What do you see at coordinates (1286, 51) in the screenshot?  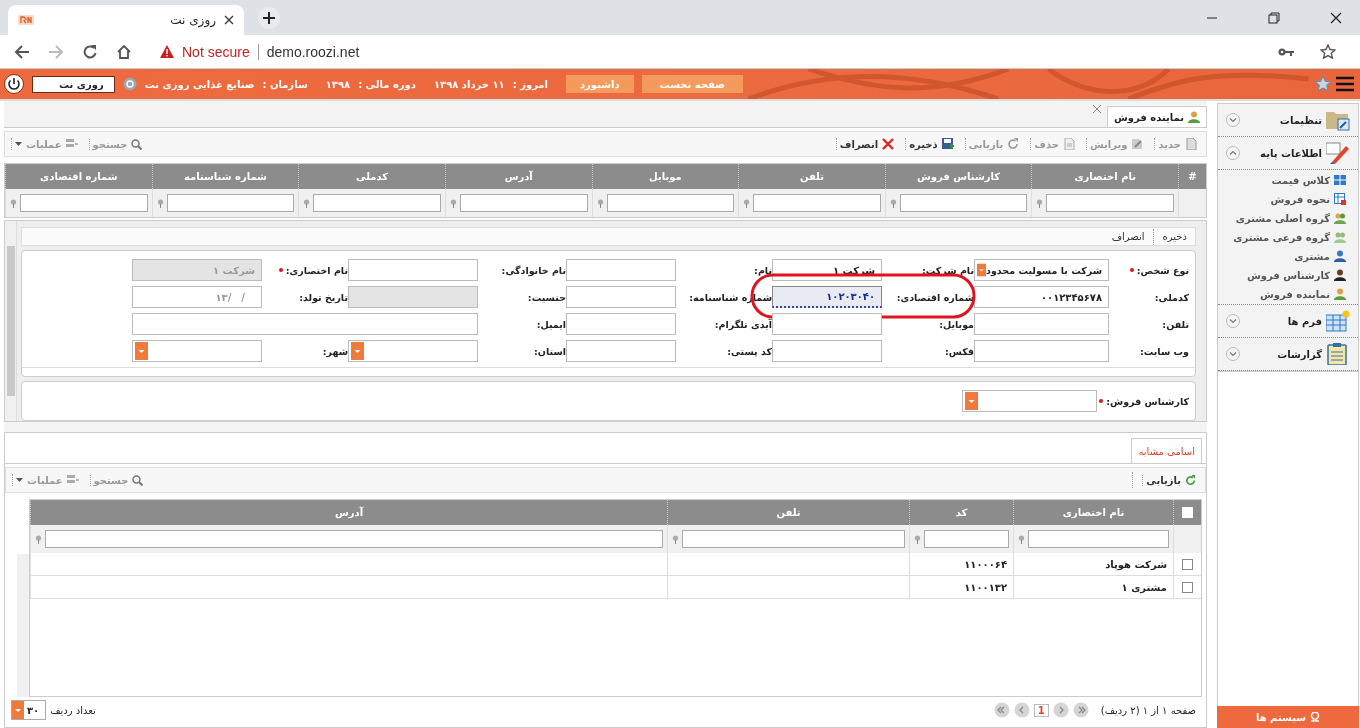 I see `key-icon` at bounding box center [1286, 51].